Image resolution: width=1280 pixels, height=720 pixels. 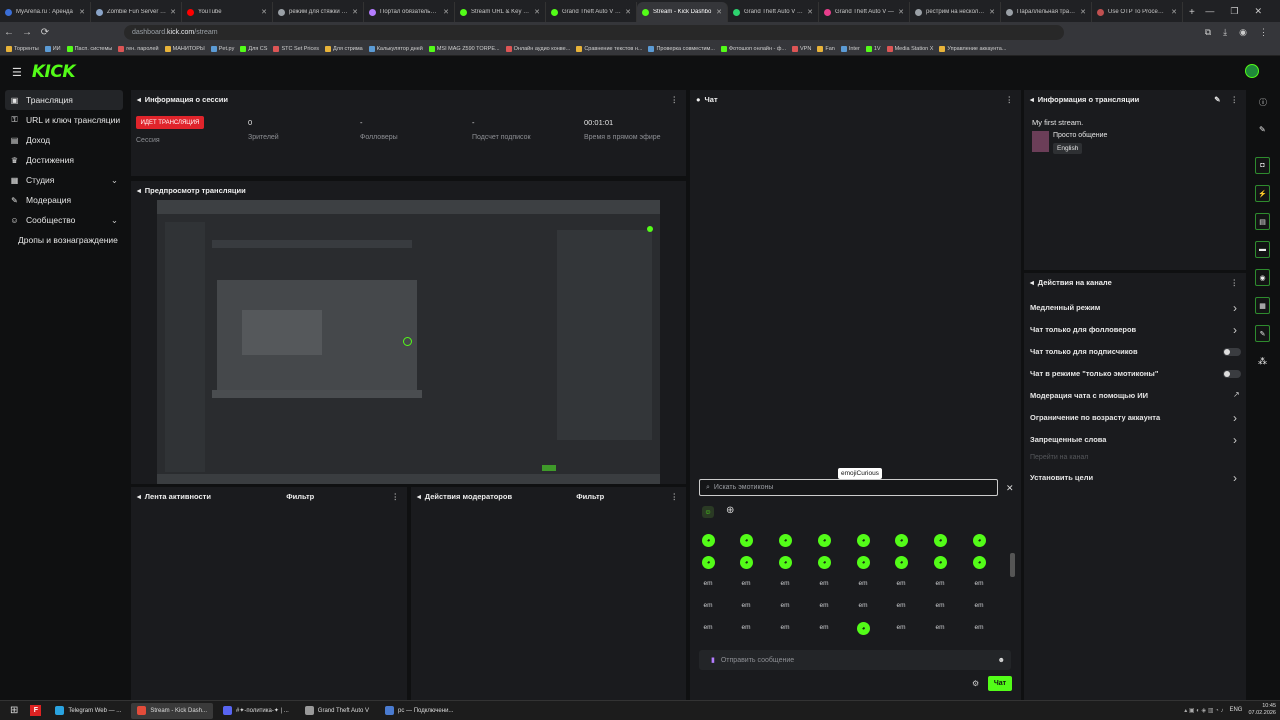 What do you see at coordinates (1084, 351) in the screenshot?
I see `channel-action-label: Чат только для подписчиков` at bounding box center [1084, 351].